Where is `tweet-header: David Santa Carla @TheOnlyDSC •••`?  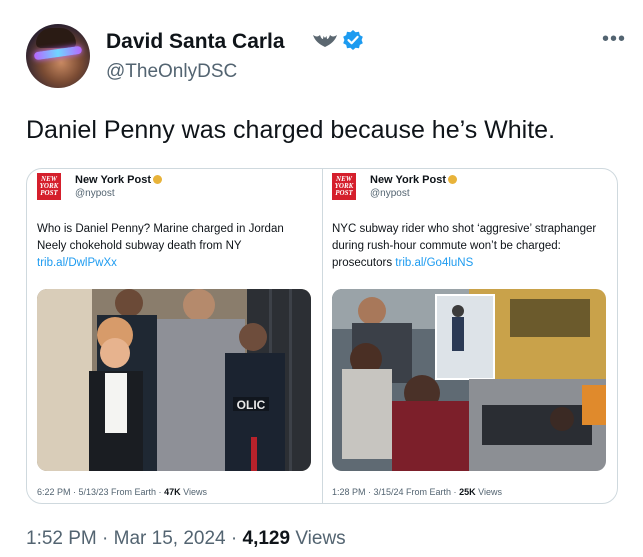 tweet-header: David Santa Carla @TheOnlyDSC ••• is located at coordinates (326, 59).